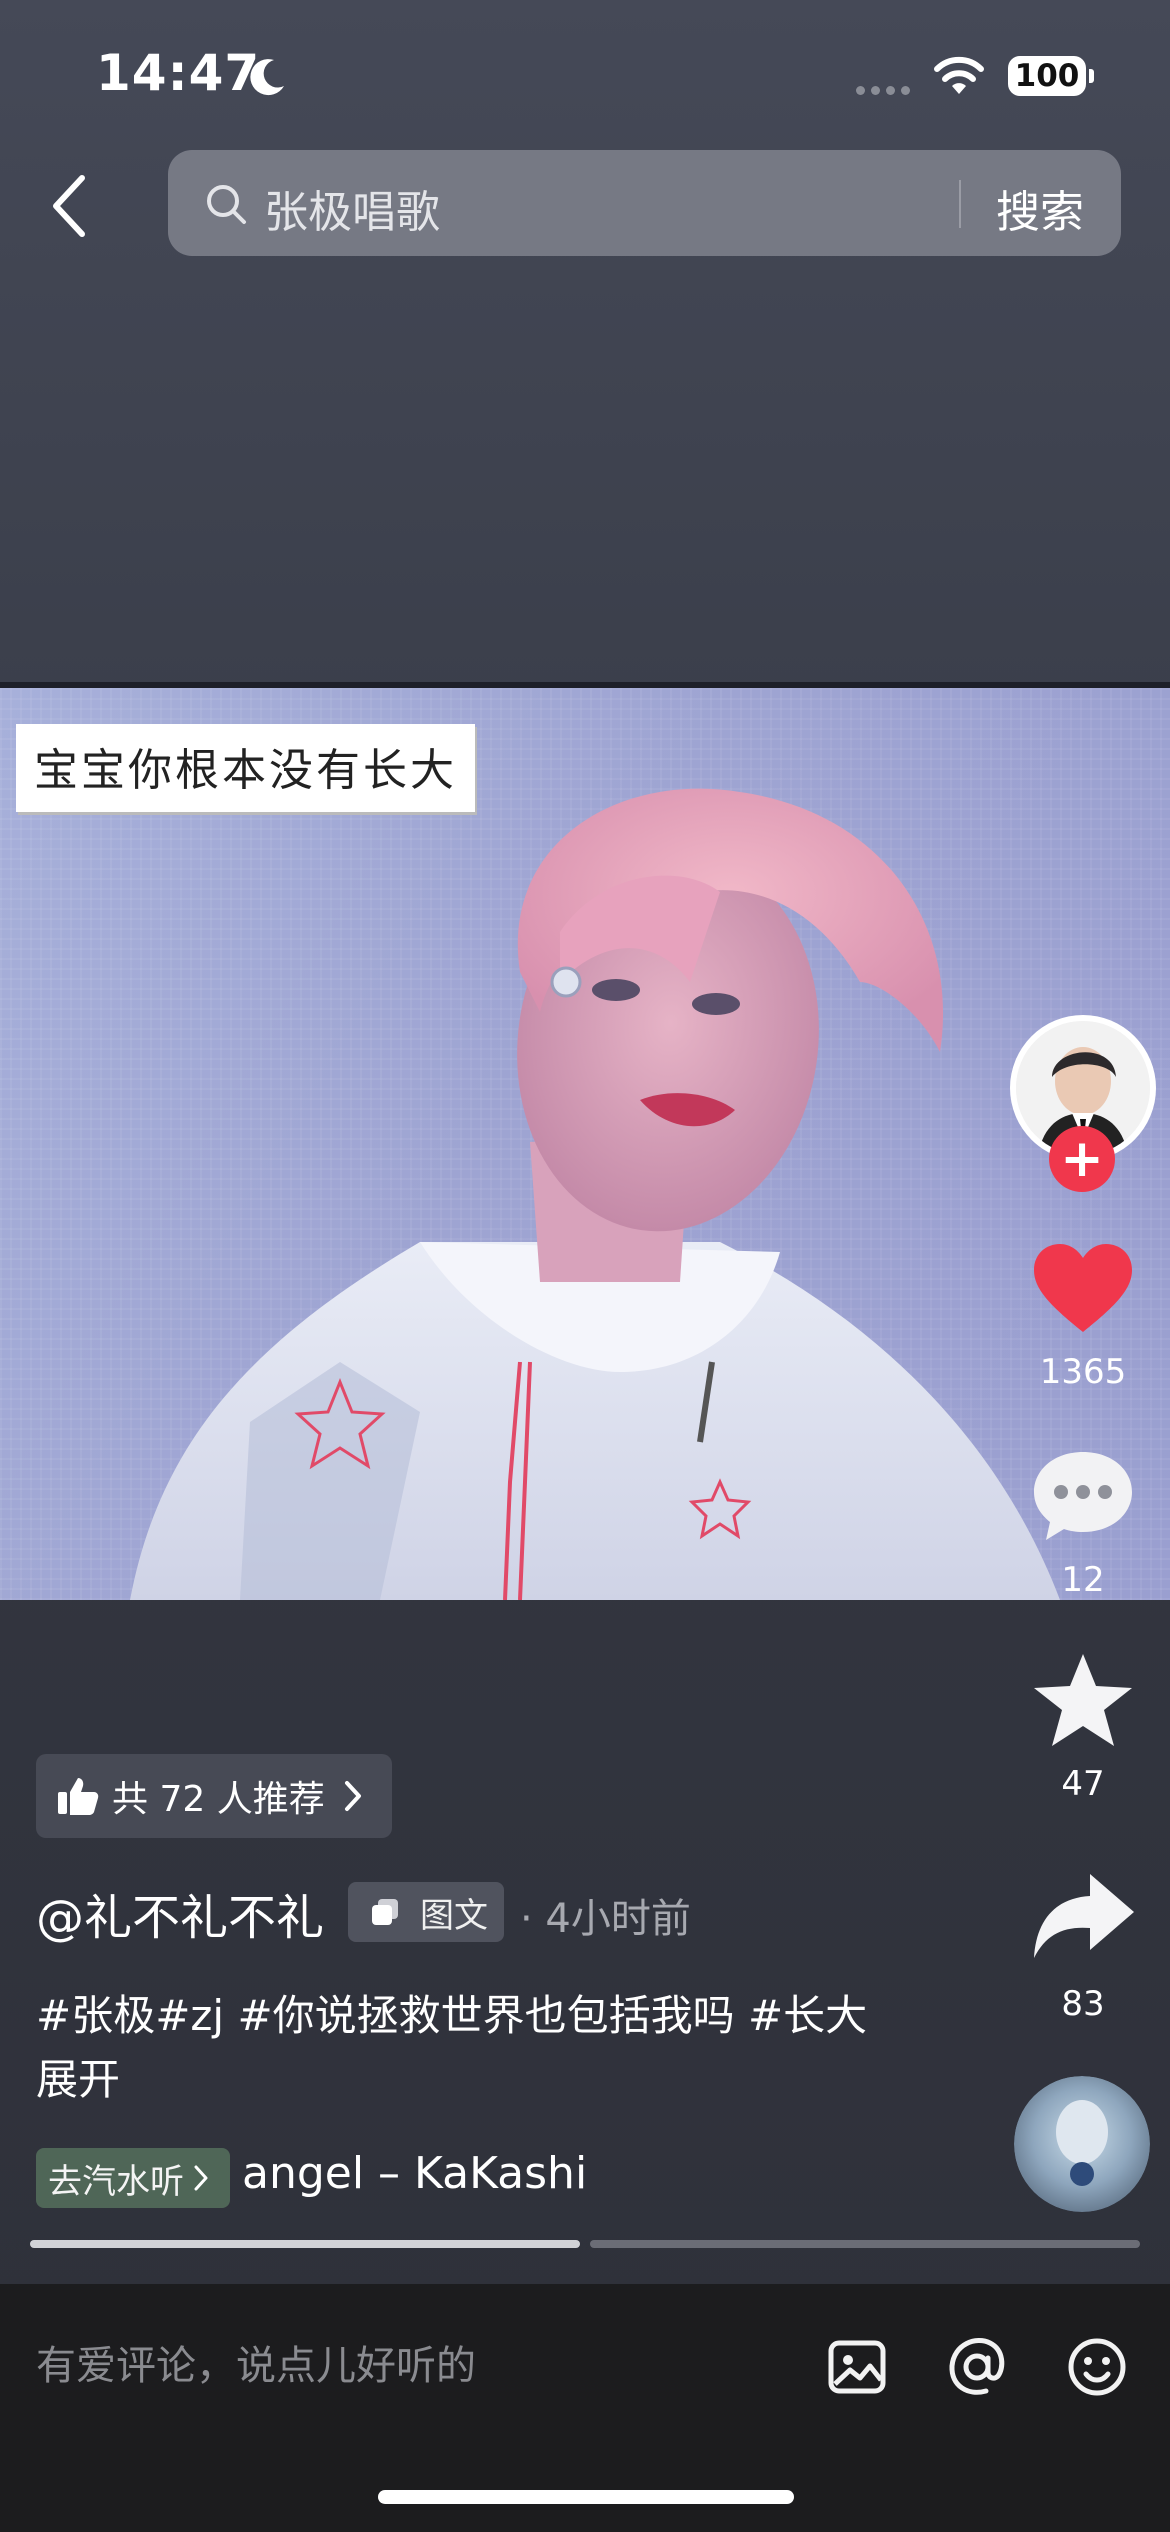  What do you see at coordinates (1097, 2367) in the screenshot?
I see `emoji-icon` at bounding box center [1097, 2367].